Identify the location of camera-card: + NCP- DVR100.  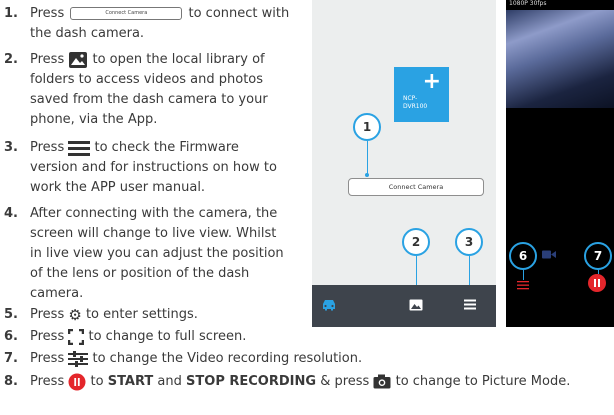
(421, 94).